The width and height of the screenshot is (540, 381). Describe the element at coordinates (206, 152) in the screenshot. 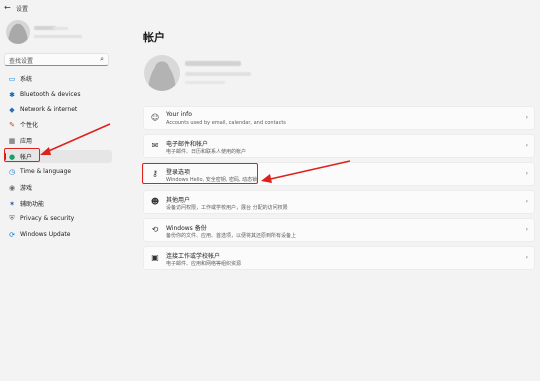

I see `row-subtitle: 电子邮件、日历和联系人使用的帐户` at that location.